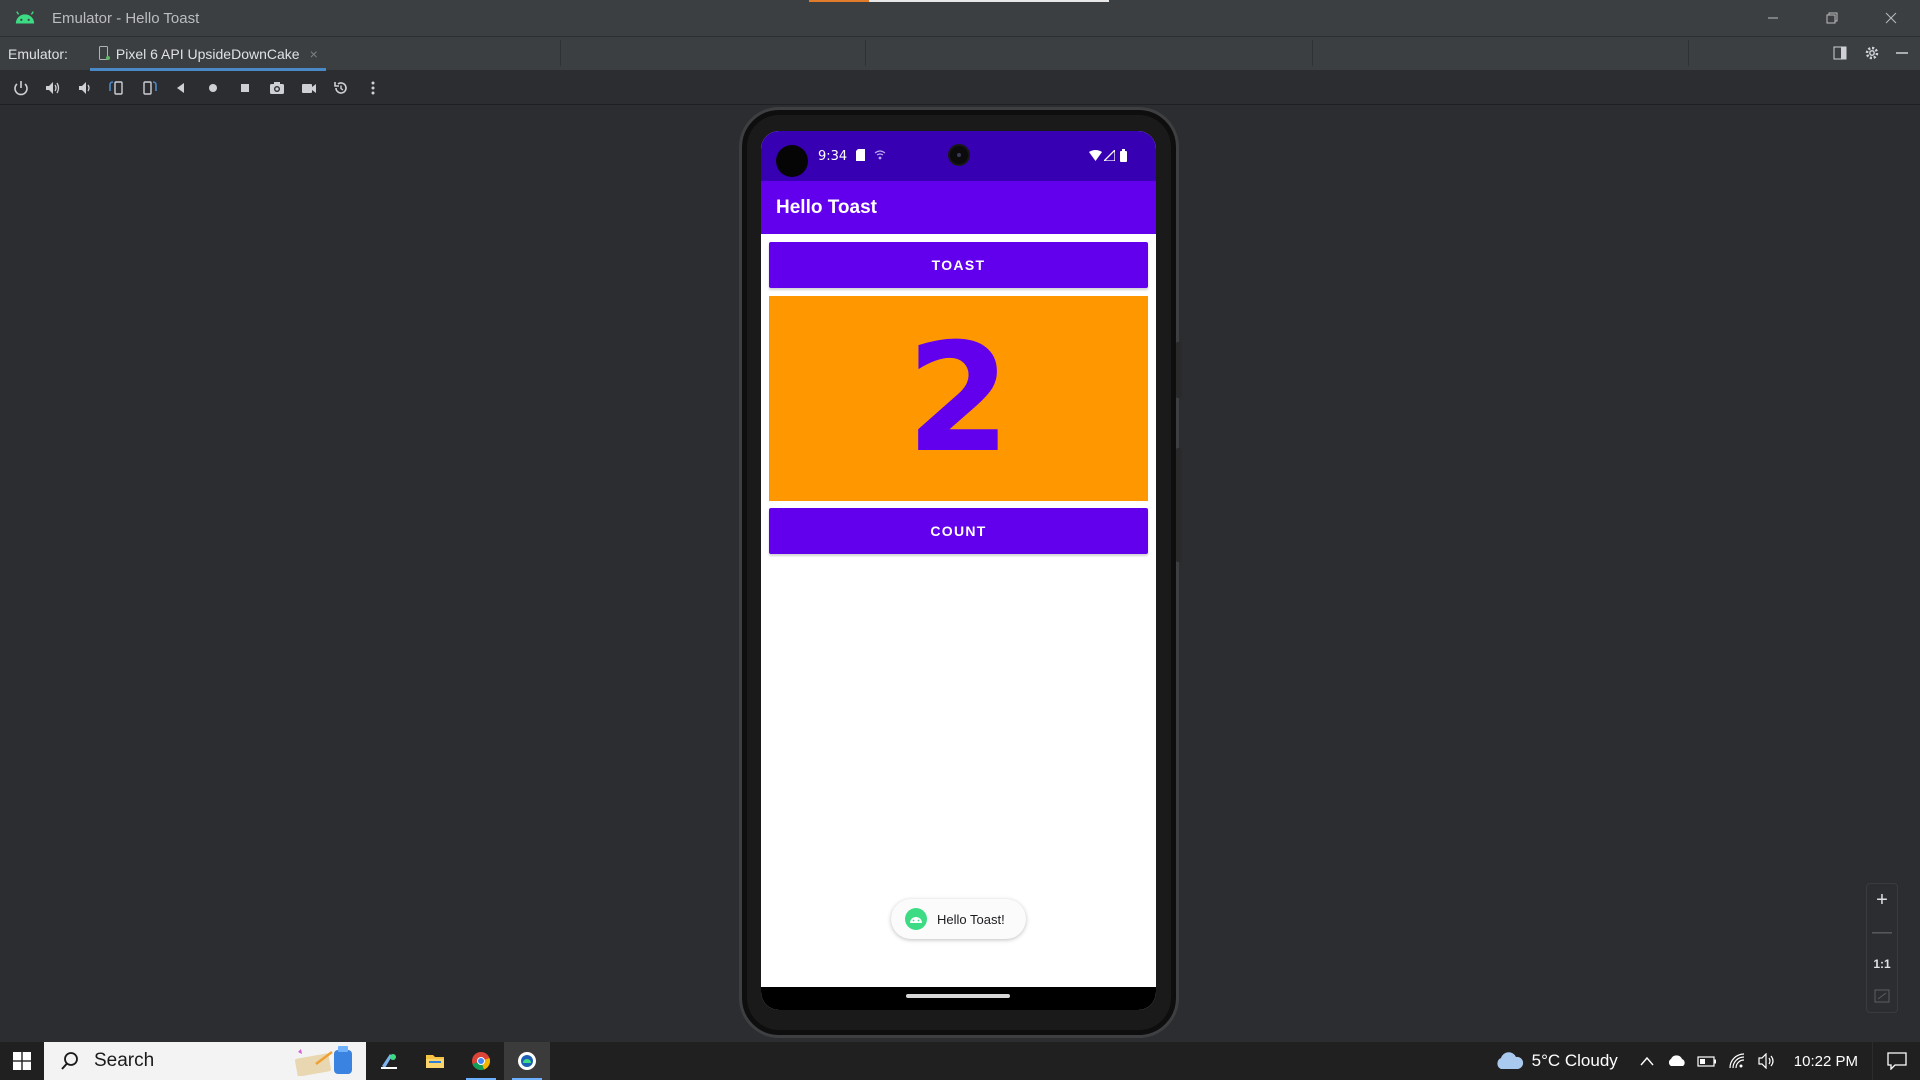 This screenshot has height=1080, width=1920. I want to click on show-hidden-icons-button, so click(1647, 1061).